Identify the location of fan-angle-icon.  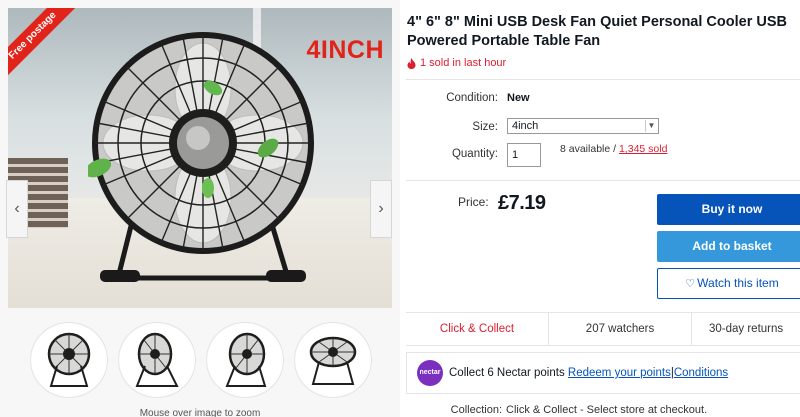
(246, 359).